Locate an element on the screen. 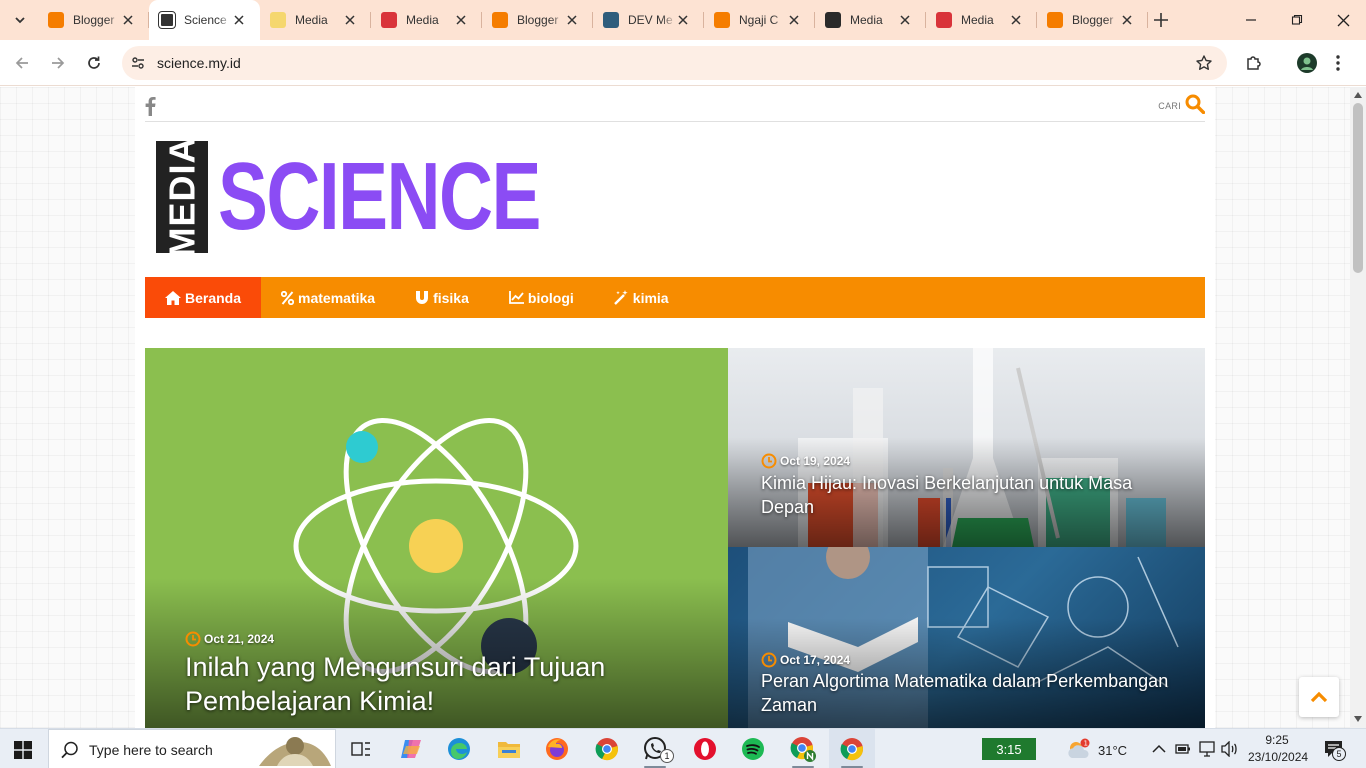 The image size is (1366, 768). clock-date: 23/10/2024 is located at coordinates (1278, 757).